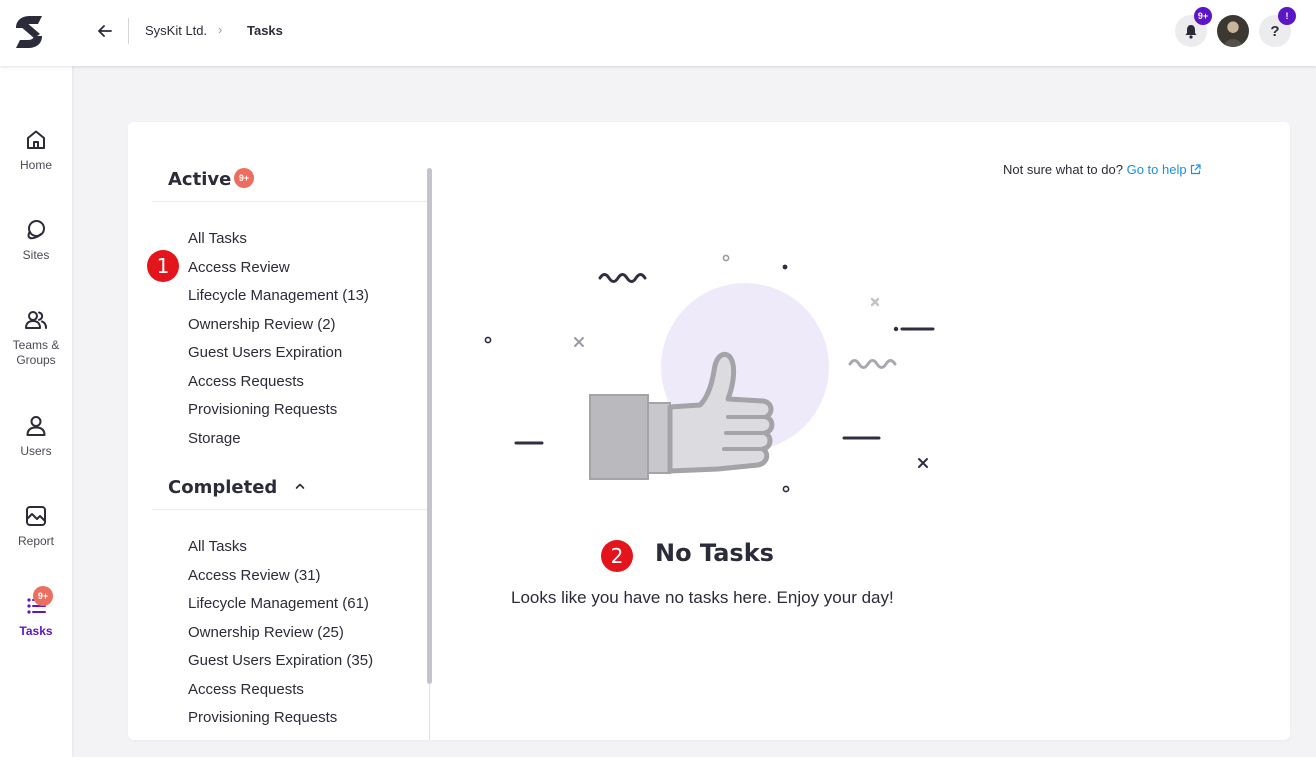  Describe the element at coordinates (36, 150) in the screenshot. I see `nav-item-home: Home` at that location.